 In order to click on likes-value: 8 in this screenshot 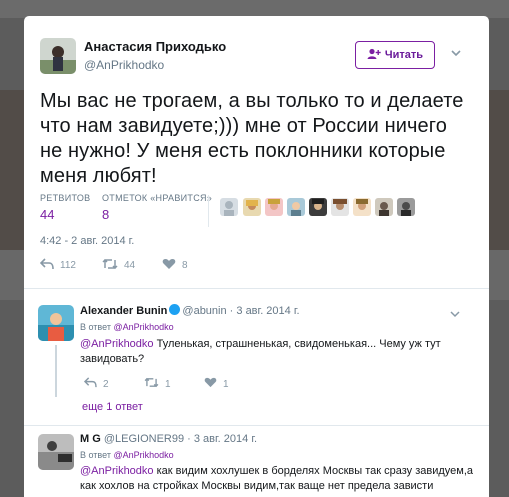, I will do `click(106, 214)`.